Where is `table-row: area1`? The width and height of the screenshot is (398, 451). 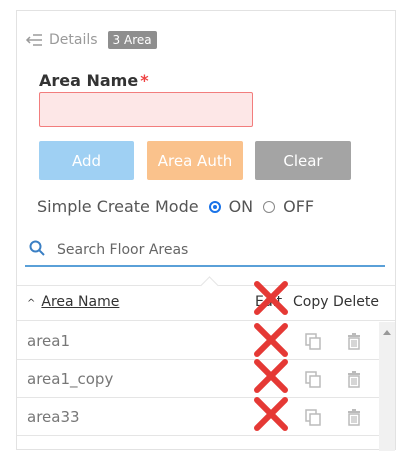 table-row: area1 is located at coordinates (198, 341).